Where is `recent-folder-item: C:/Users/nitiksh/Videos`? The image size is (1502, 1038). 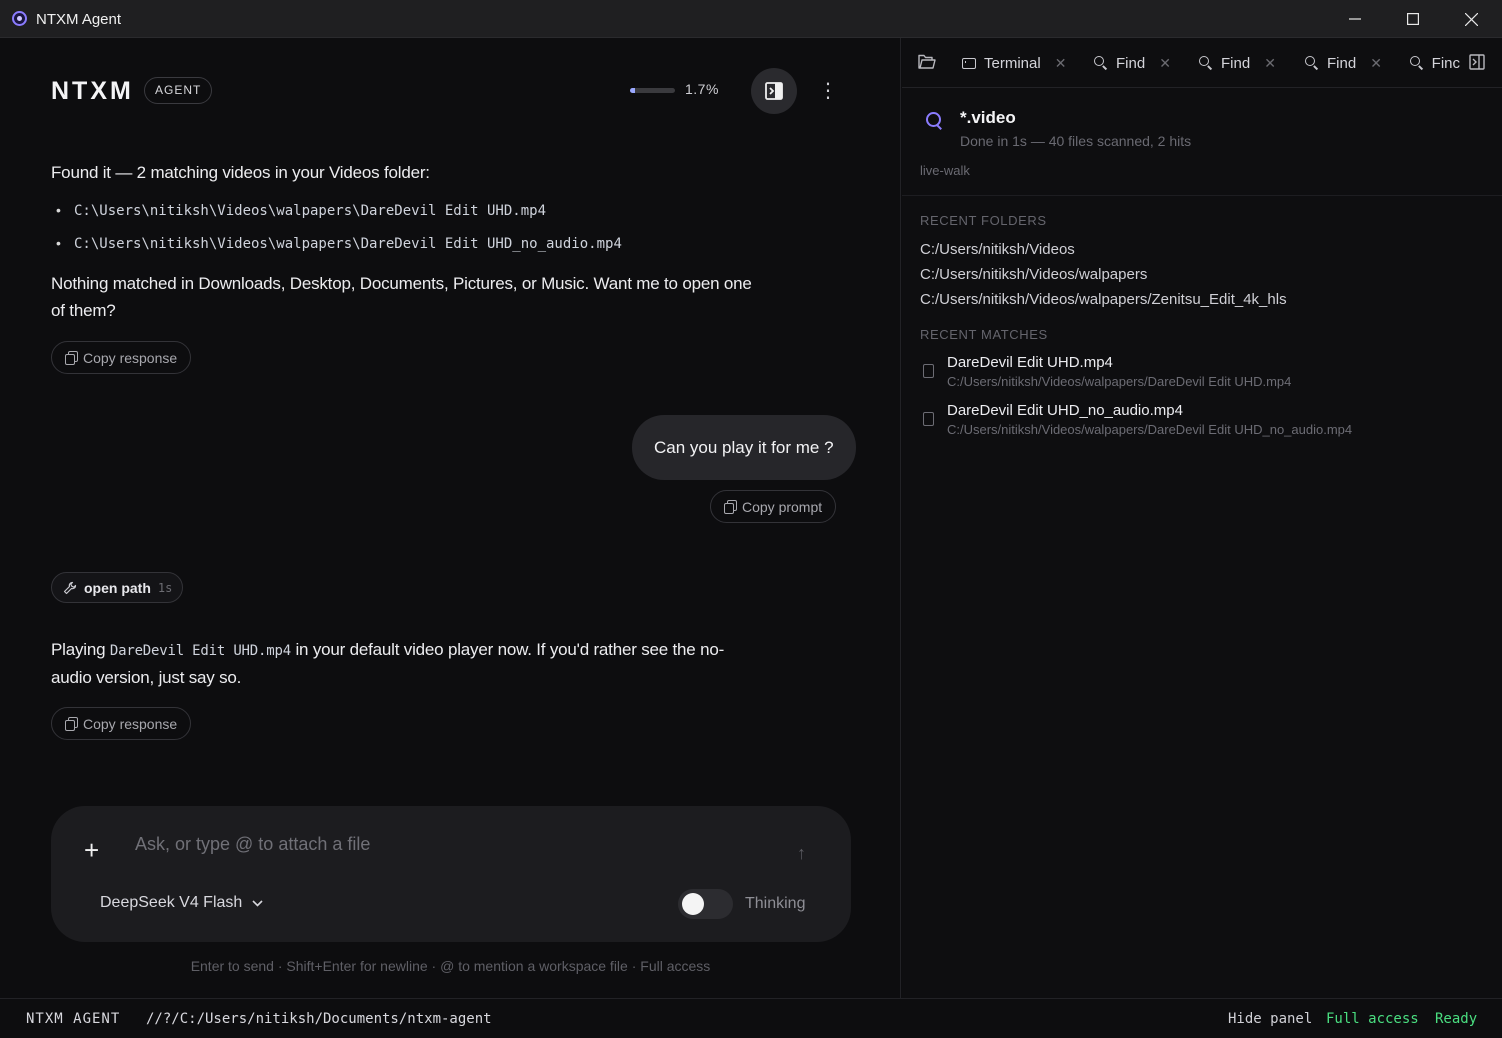
recent-folder-item: C:/Users/nitiksh/Videos is located at coordinates (997, 249).